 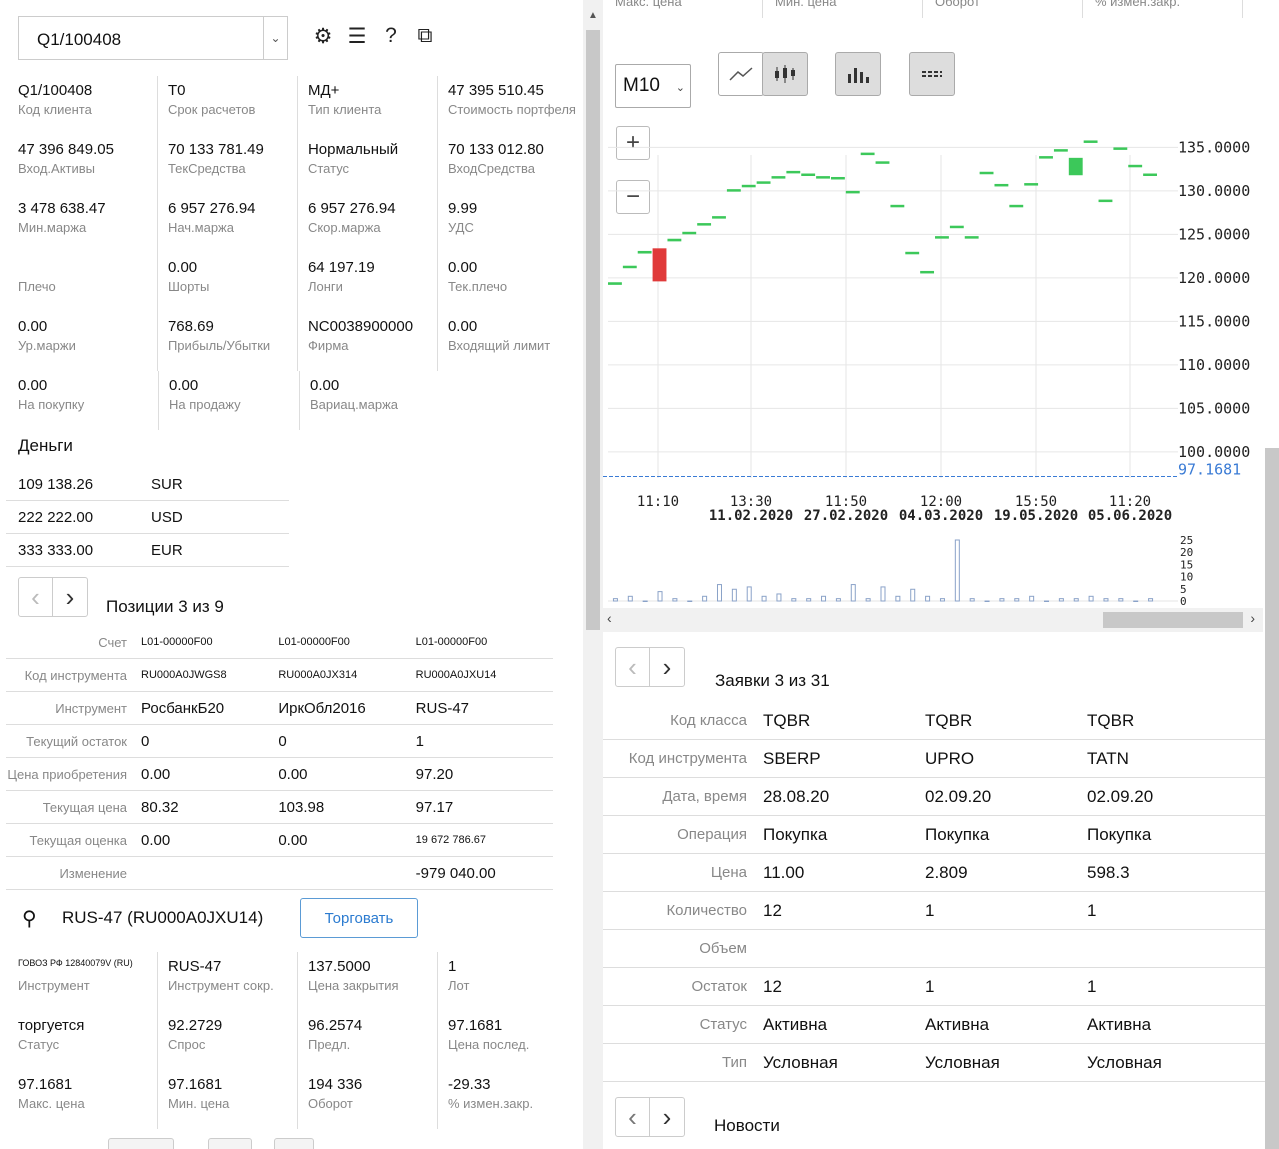 I want to click on price-tick-label: 110.0000, so click(x=1214, y=365).